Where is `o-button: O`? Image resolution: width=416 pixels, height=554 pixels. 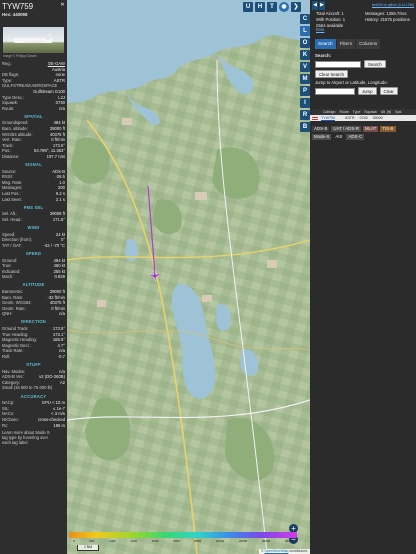 o-button: O is located at coordinates (305, 43).